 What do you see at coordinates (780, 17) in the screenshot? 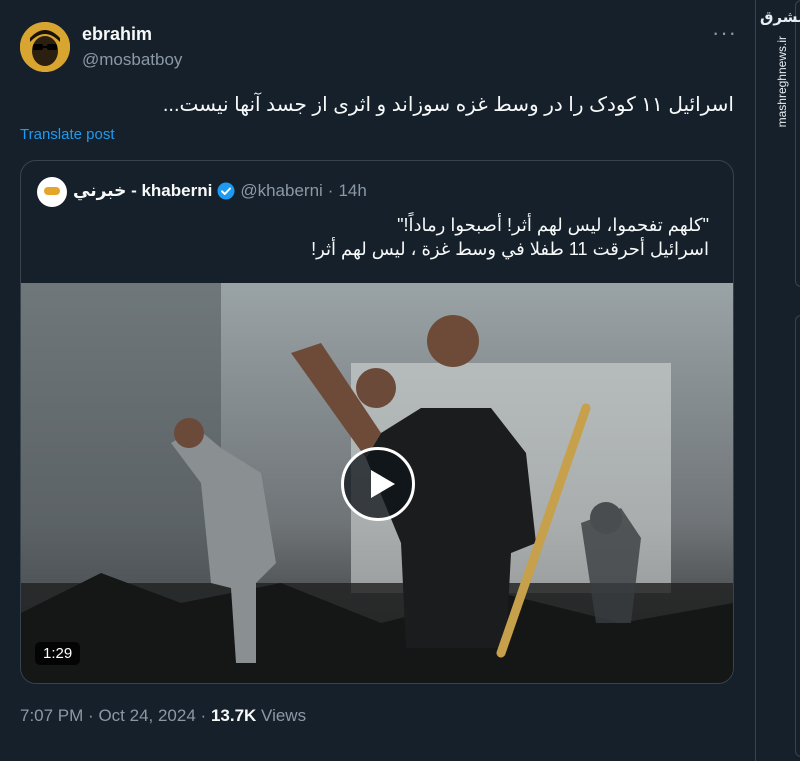
I see `watermark-logo: مشرق` at bounding box center [780, 17].